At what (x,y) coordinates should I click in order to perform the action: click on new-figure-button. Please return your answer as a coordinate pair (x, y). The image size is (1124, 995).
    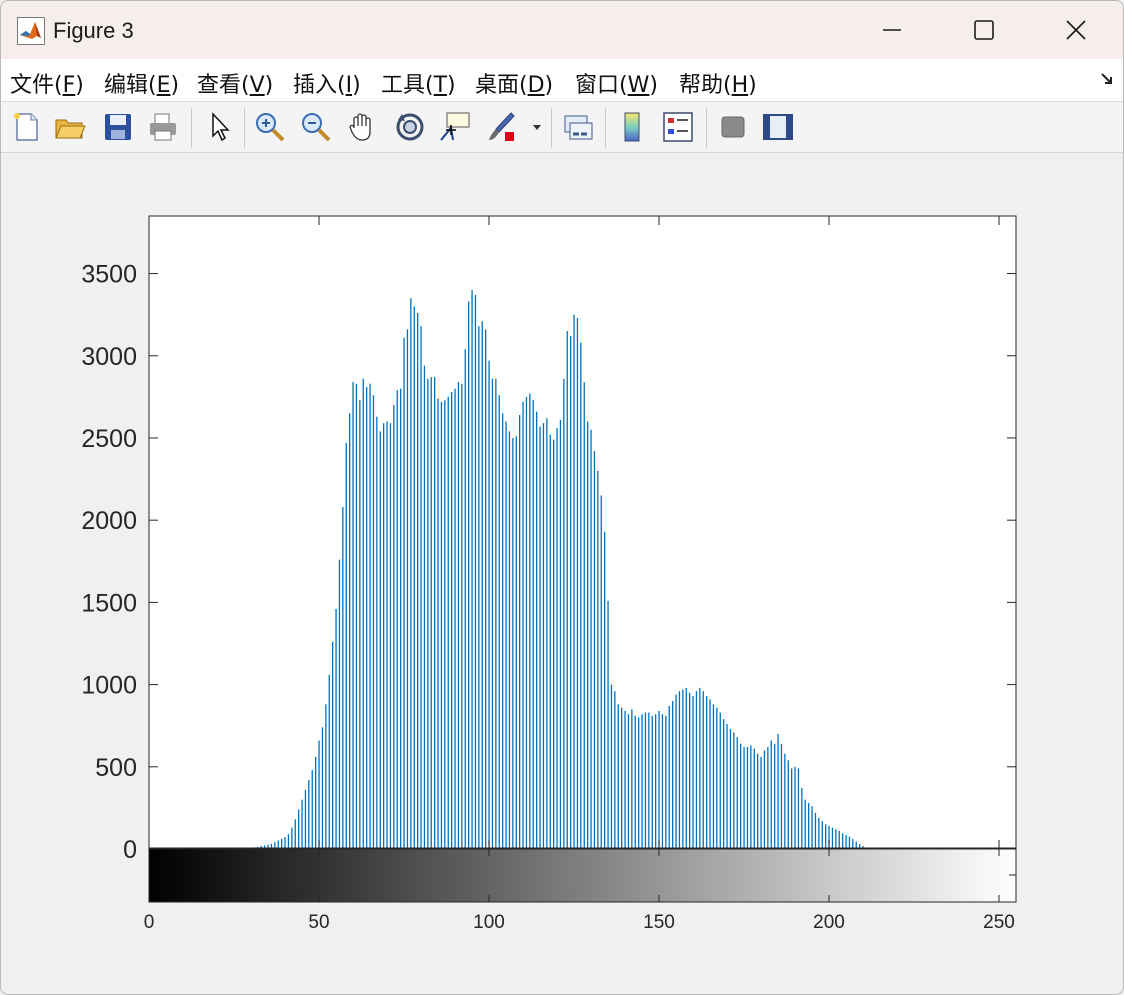
    Looking at the image, I should click on (26, 127).